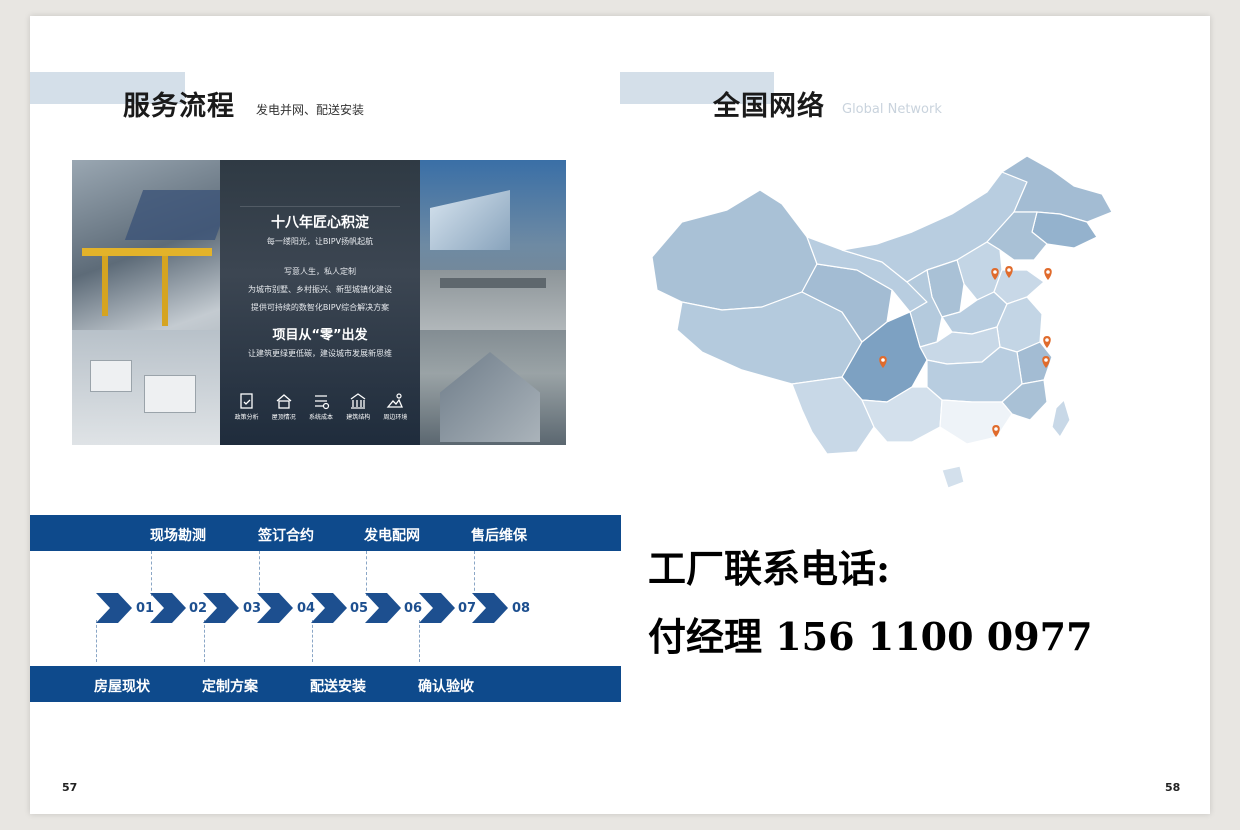 This screenshot has width=1240, height=830. I want to click on step-label-grid-connection: 发电配网, so click(392, 536).